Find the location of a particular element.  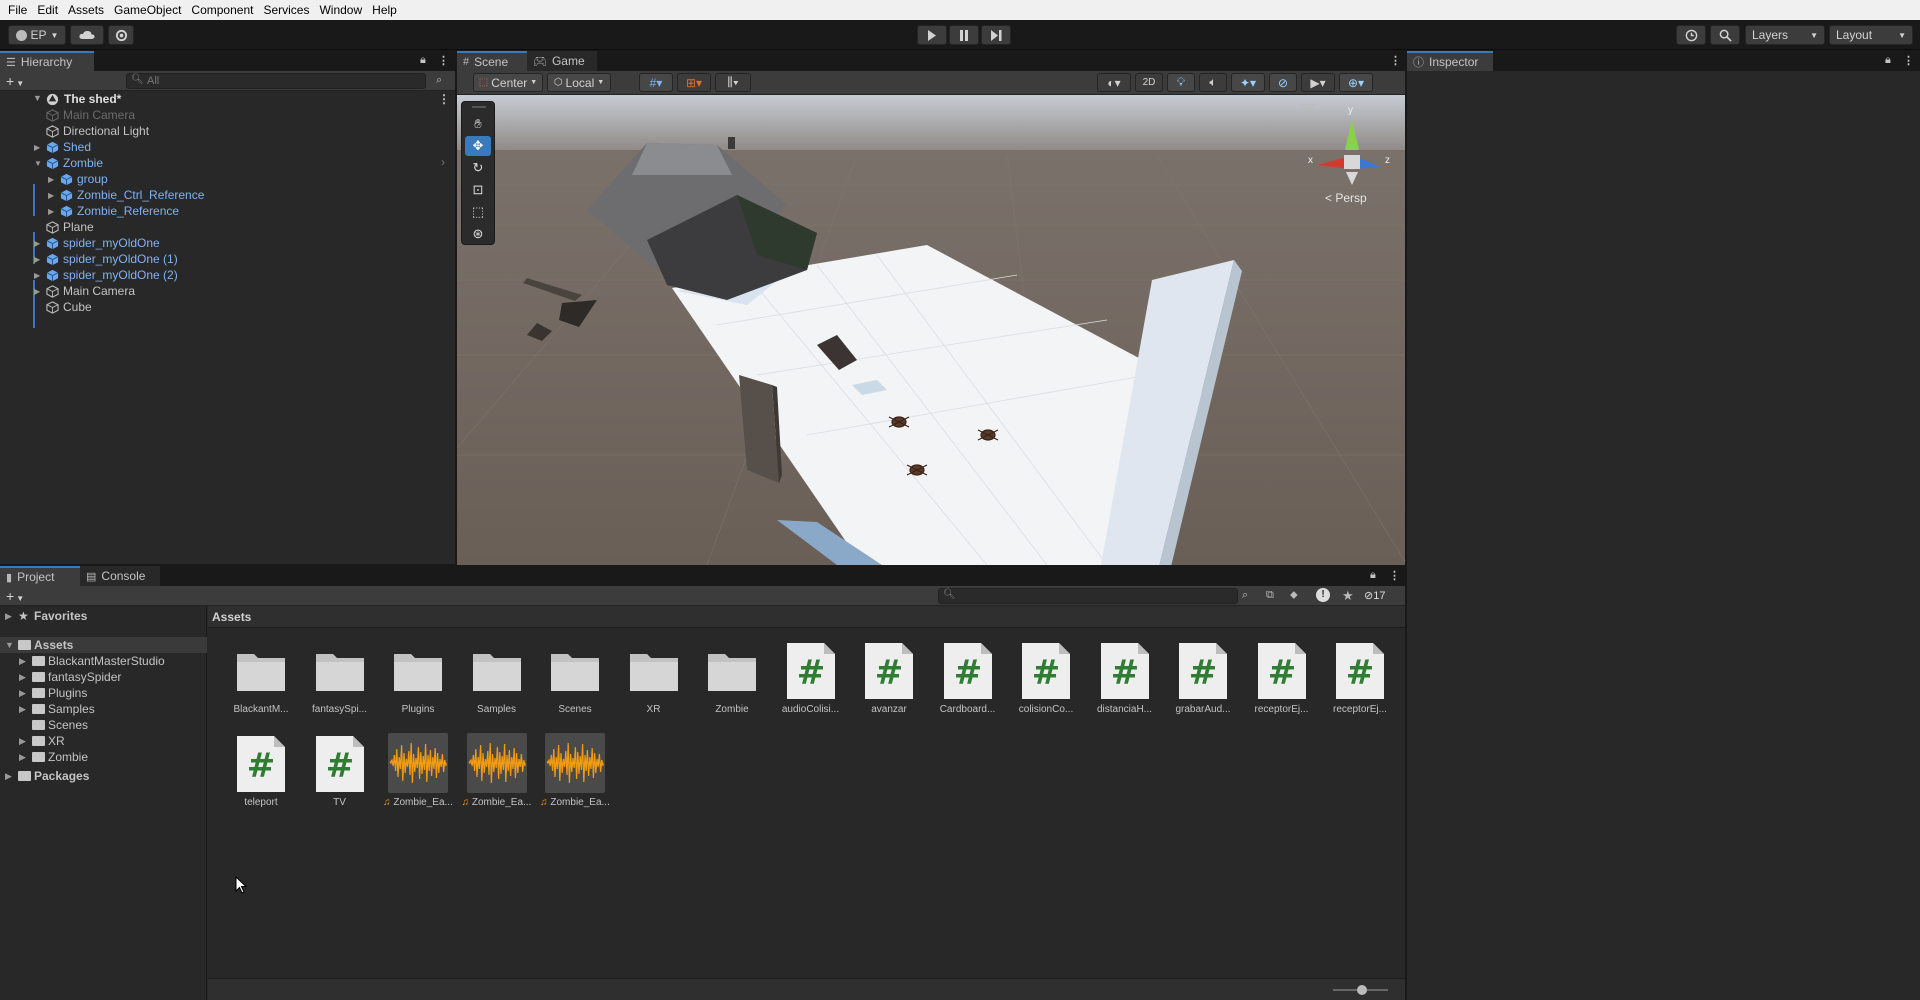

grid-visibility-button: ⊞▾ is located at coordinates (694, 82).